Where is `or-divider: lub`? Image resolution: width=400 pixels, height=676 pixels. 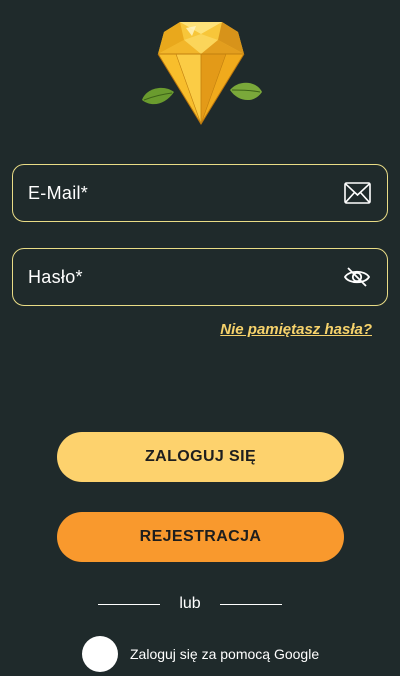
or-divider: lub is located at coordinates (190, 604).